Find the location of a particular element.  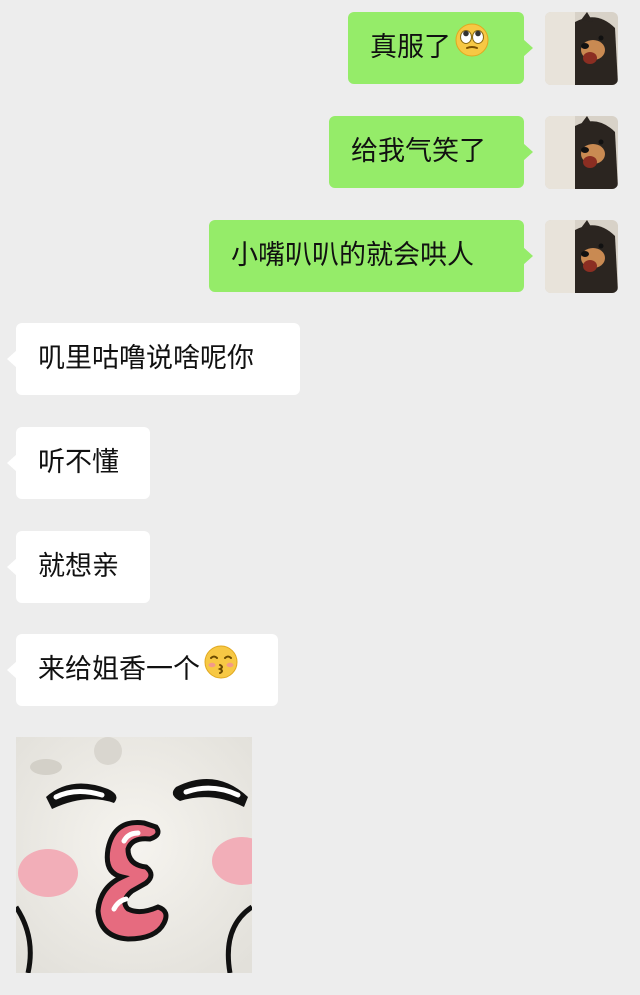

message-text: 就想亲 is located at coordinates (78, 566).